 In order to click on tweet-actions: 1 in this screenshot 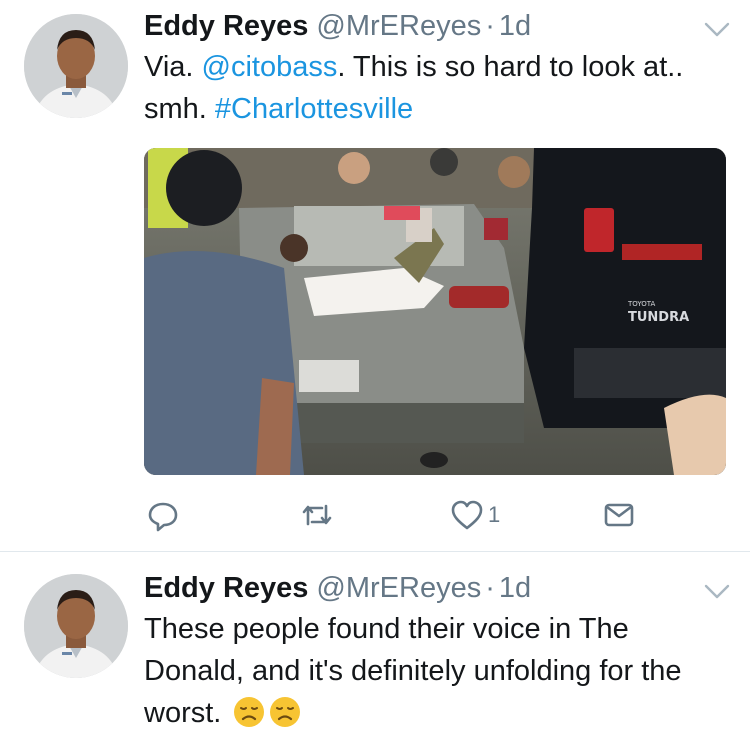, I will do `click(435, 515)`.